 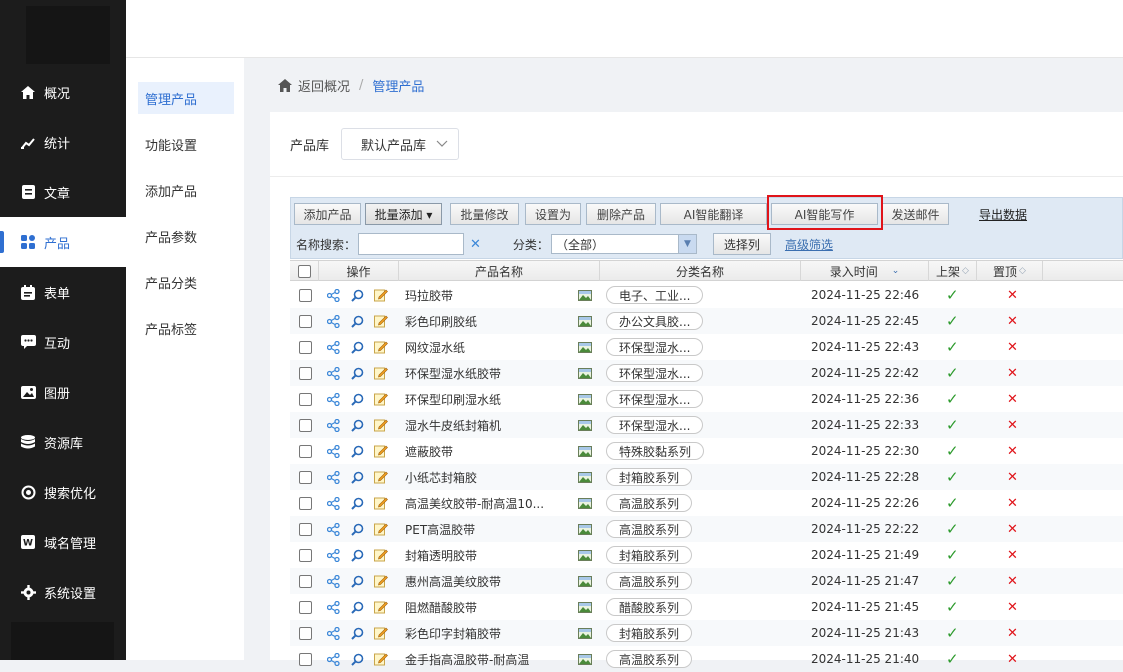 What do you see at coordinates (63, 542) in the screenshot?
I see `sidebar-item-9: W域名管理` at bounding box center [63, 542].